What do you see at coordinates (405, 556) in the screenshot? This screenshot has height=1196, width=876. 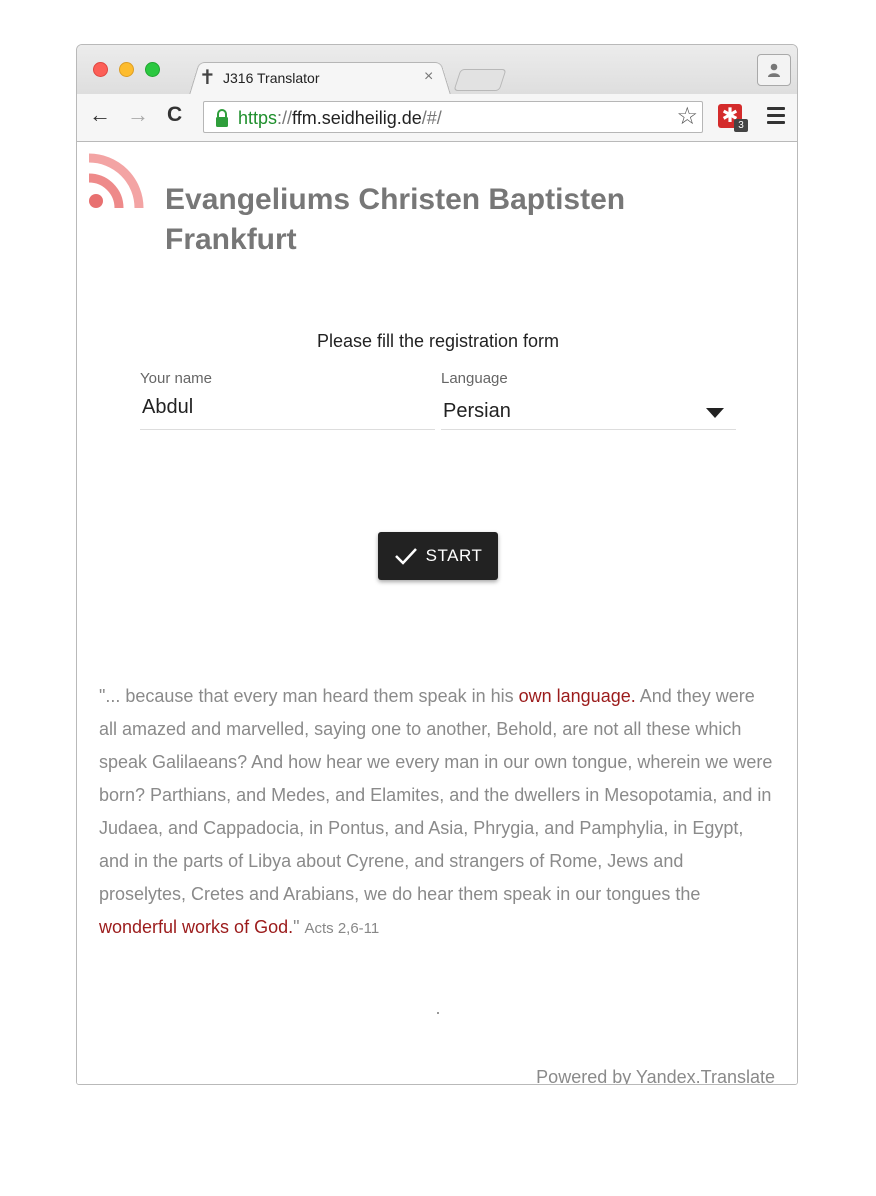 I see `checkmark-icon` at bounding box center [405, 556].